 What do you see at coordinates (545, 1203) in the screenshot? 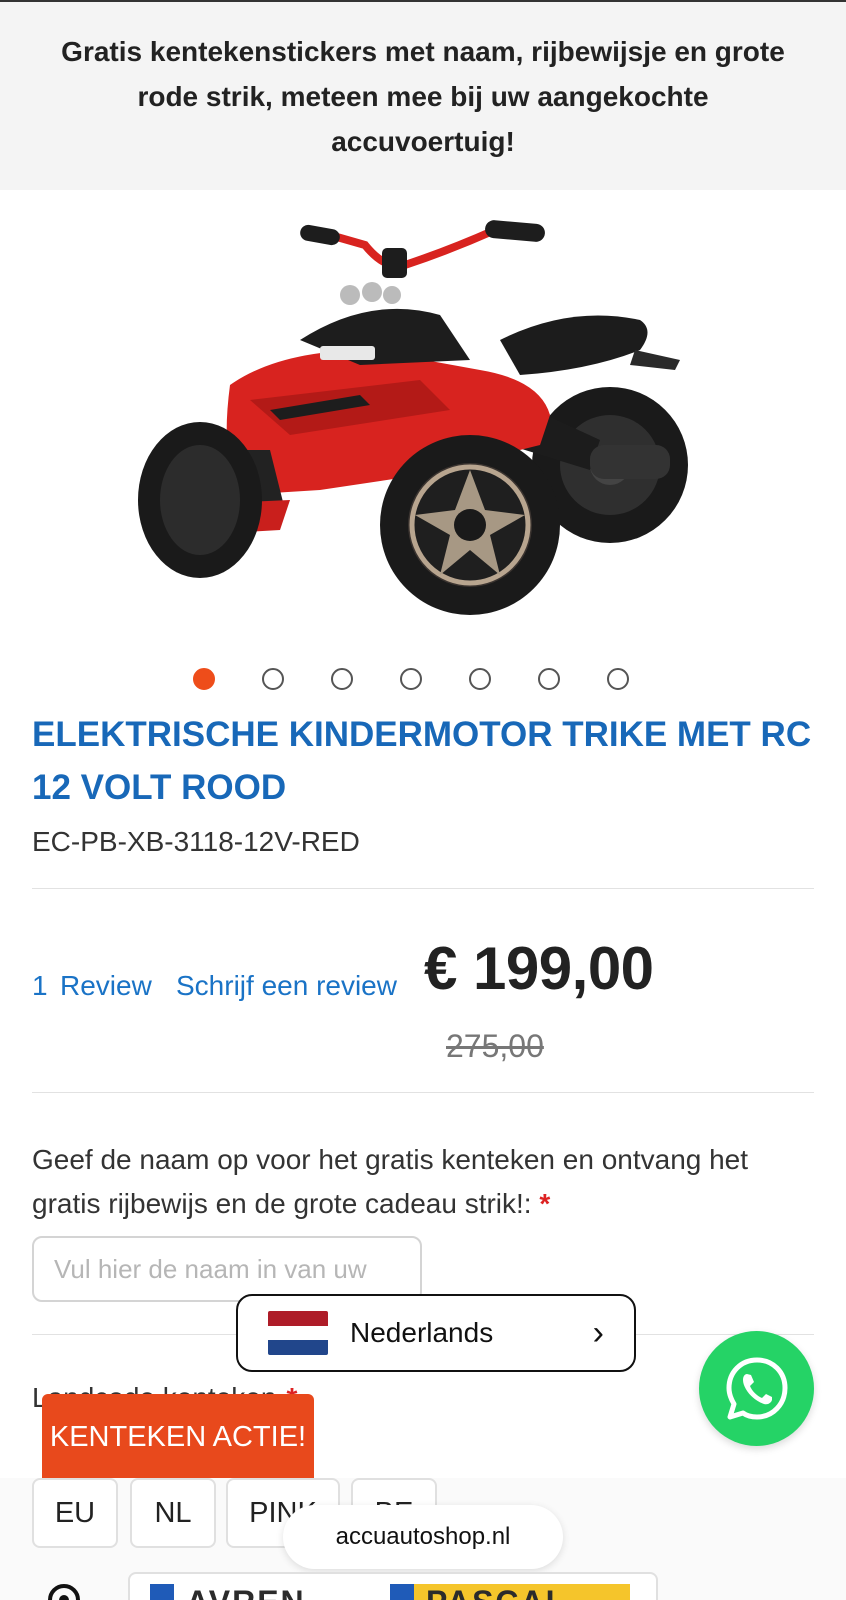
I see `required-mark: *` at bounding box center [545, 1203].